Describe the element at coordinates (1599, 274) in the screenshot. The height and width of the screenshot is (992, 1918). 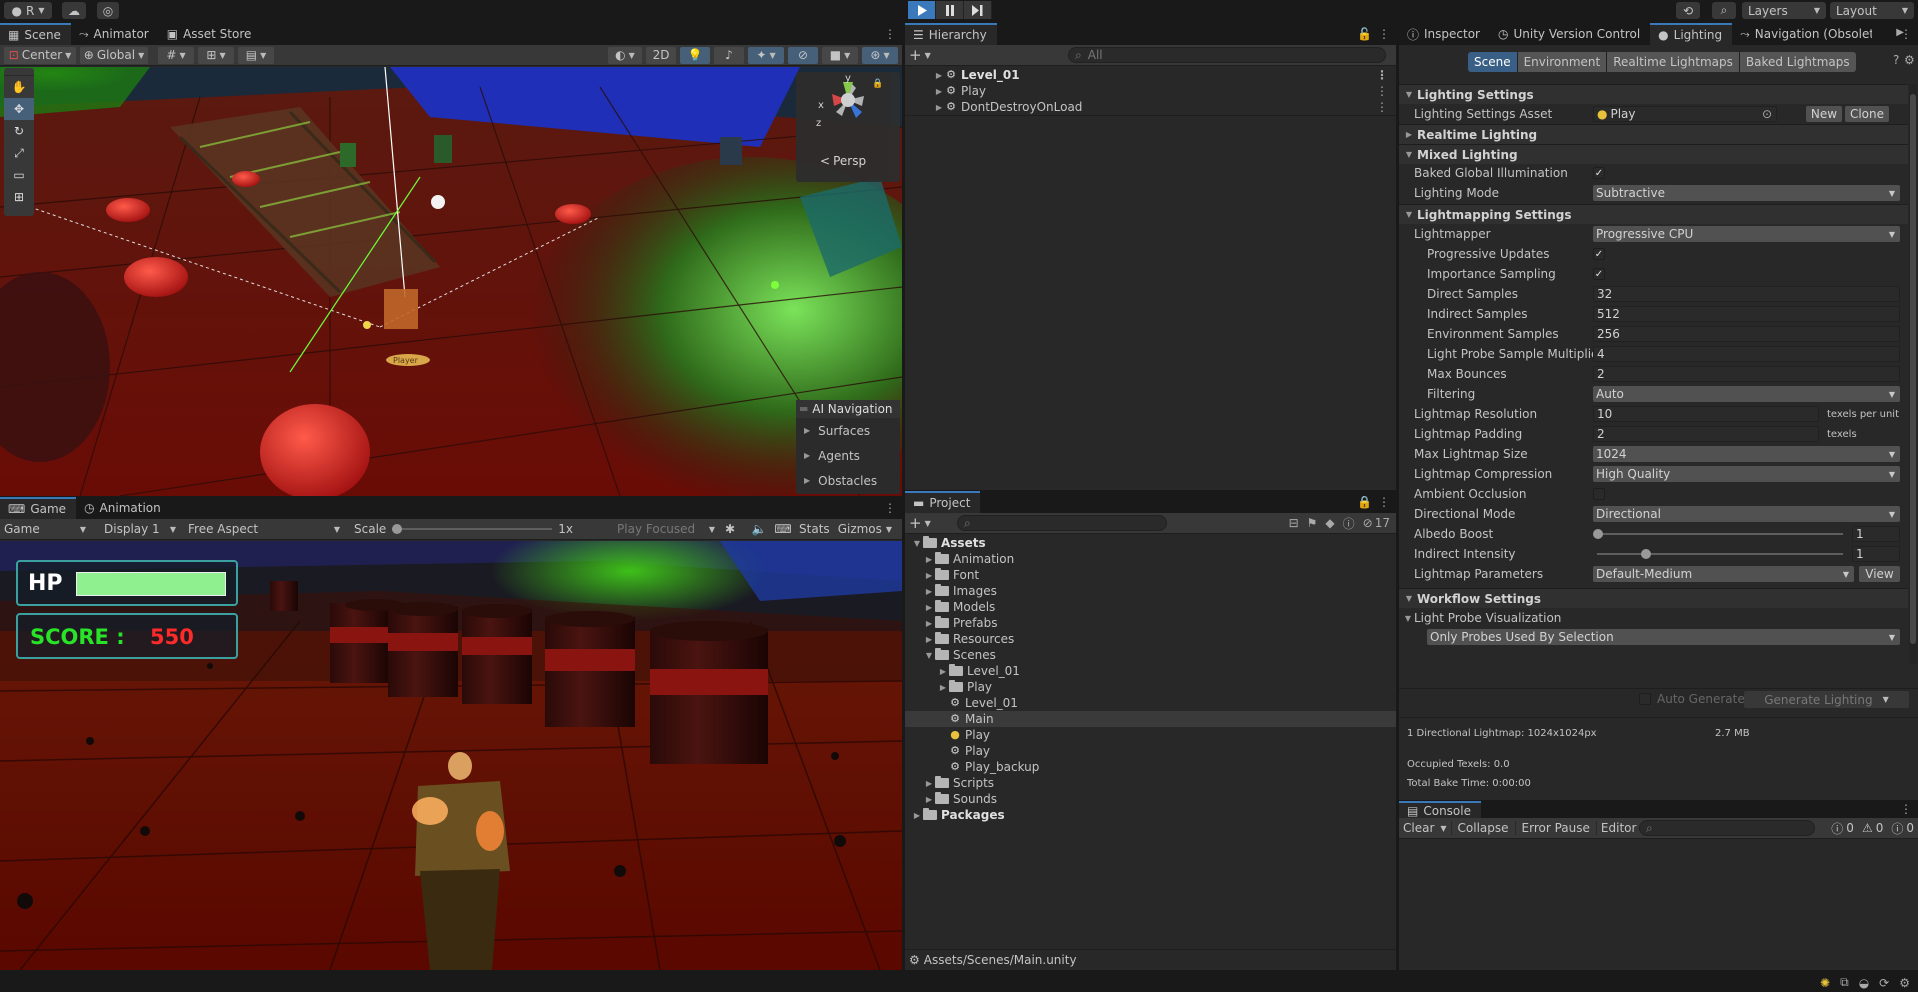
I see `importance-sampling-checkbox: ✓` at that location.